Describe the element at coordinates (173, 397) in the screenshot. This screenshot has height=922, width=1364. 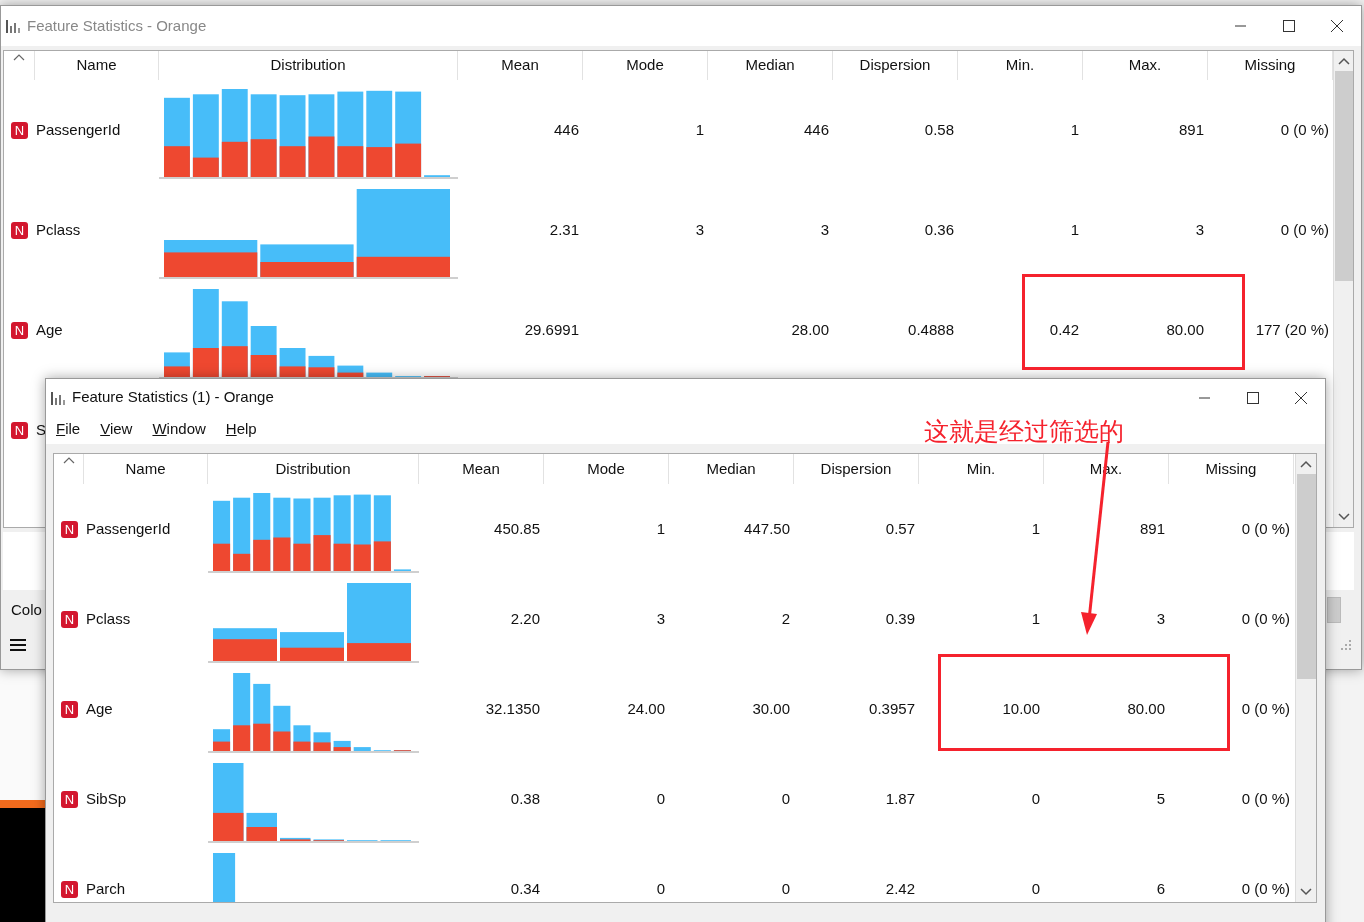
I see `window-title: Feature Statistics (1) - Orange` at that location.